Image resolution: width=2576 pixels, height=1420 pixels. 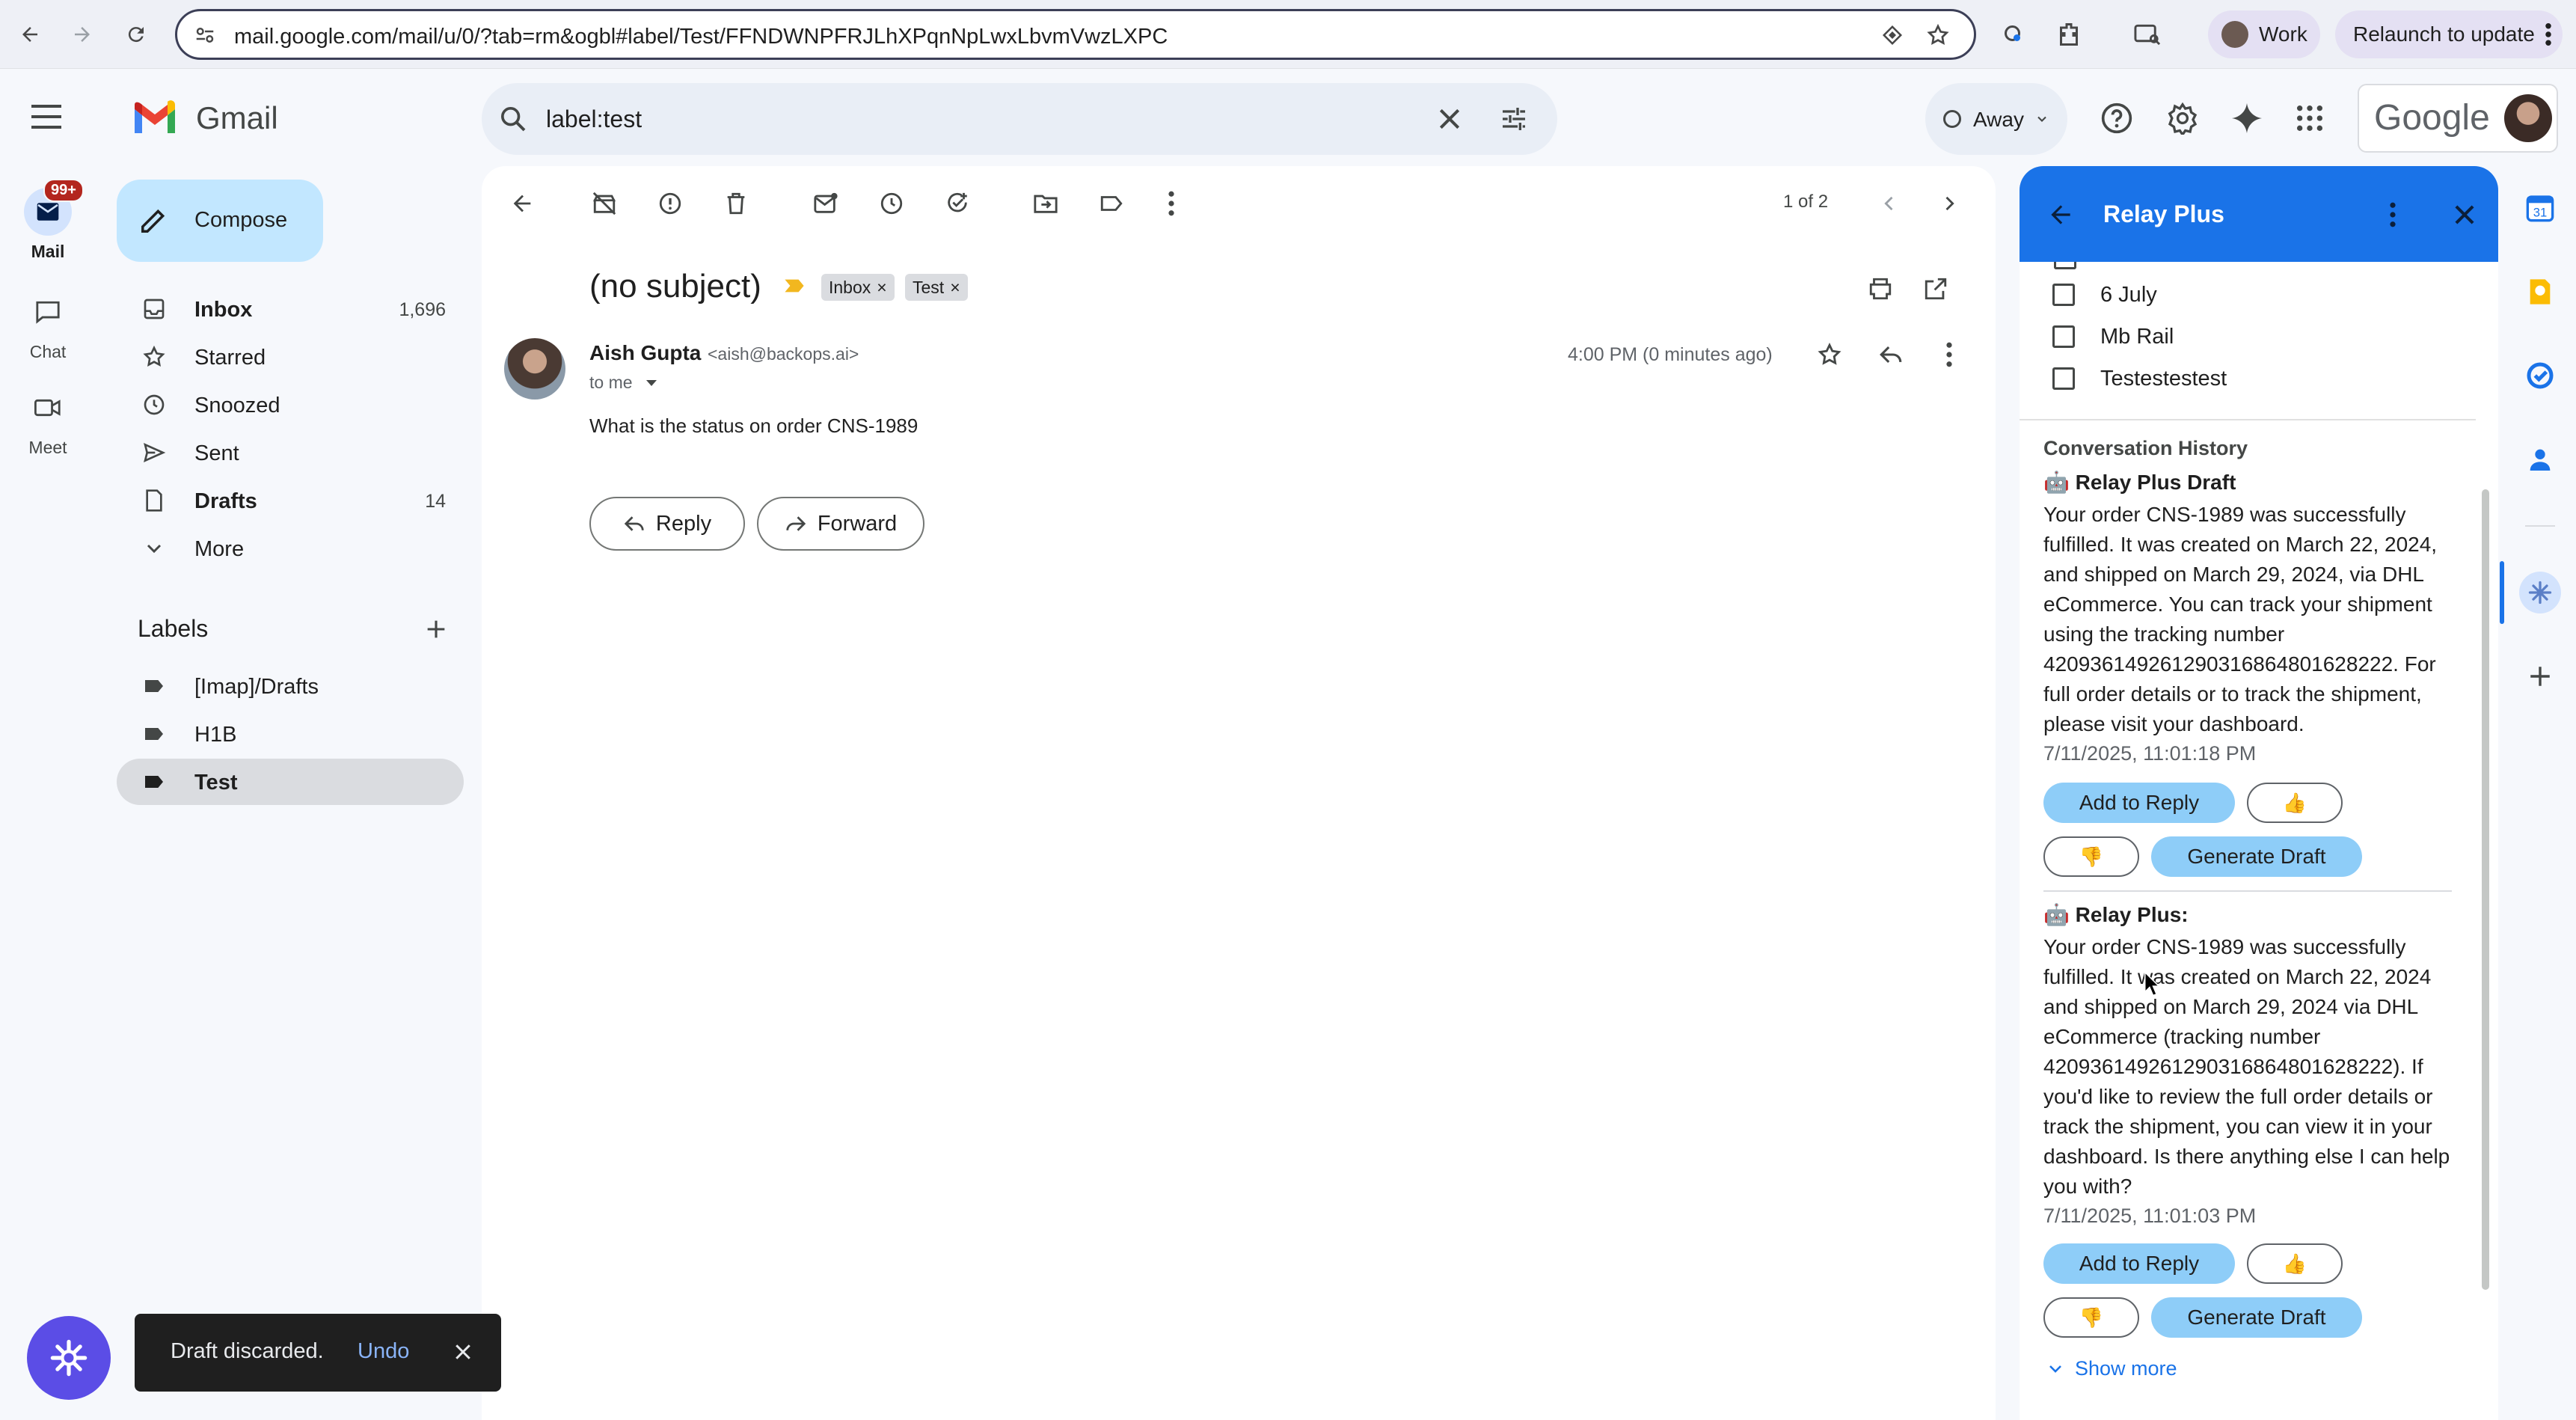 I want to click on back-icon, so click(x=30, y=34).